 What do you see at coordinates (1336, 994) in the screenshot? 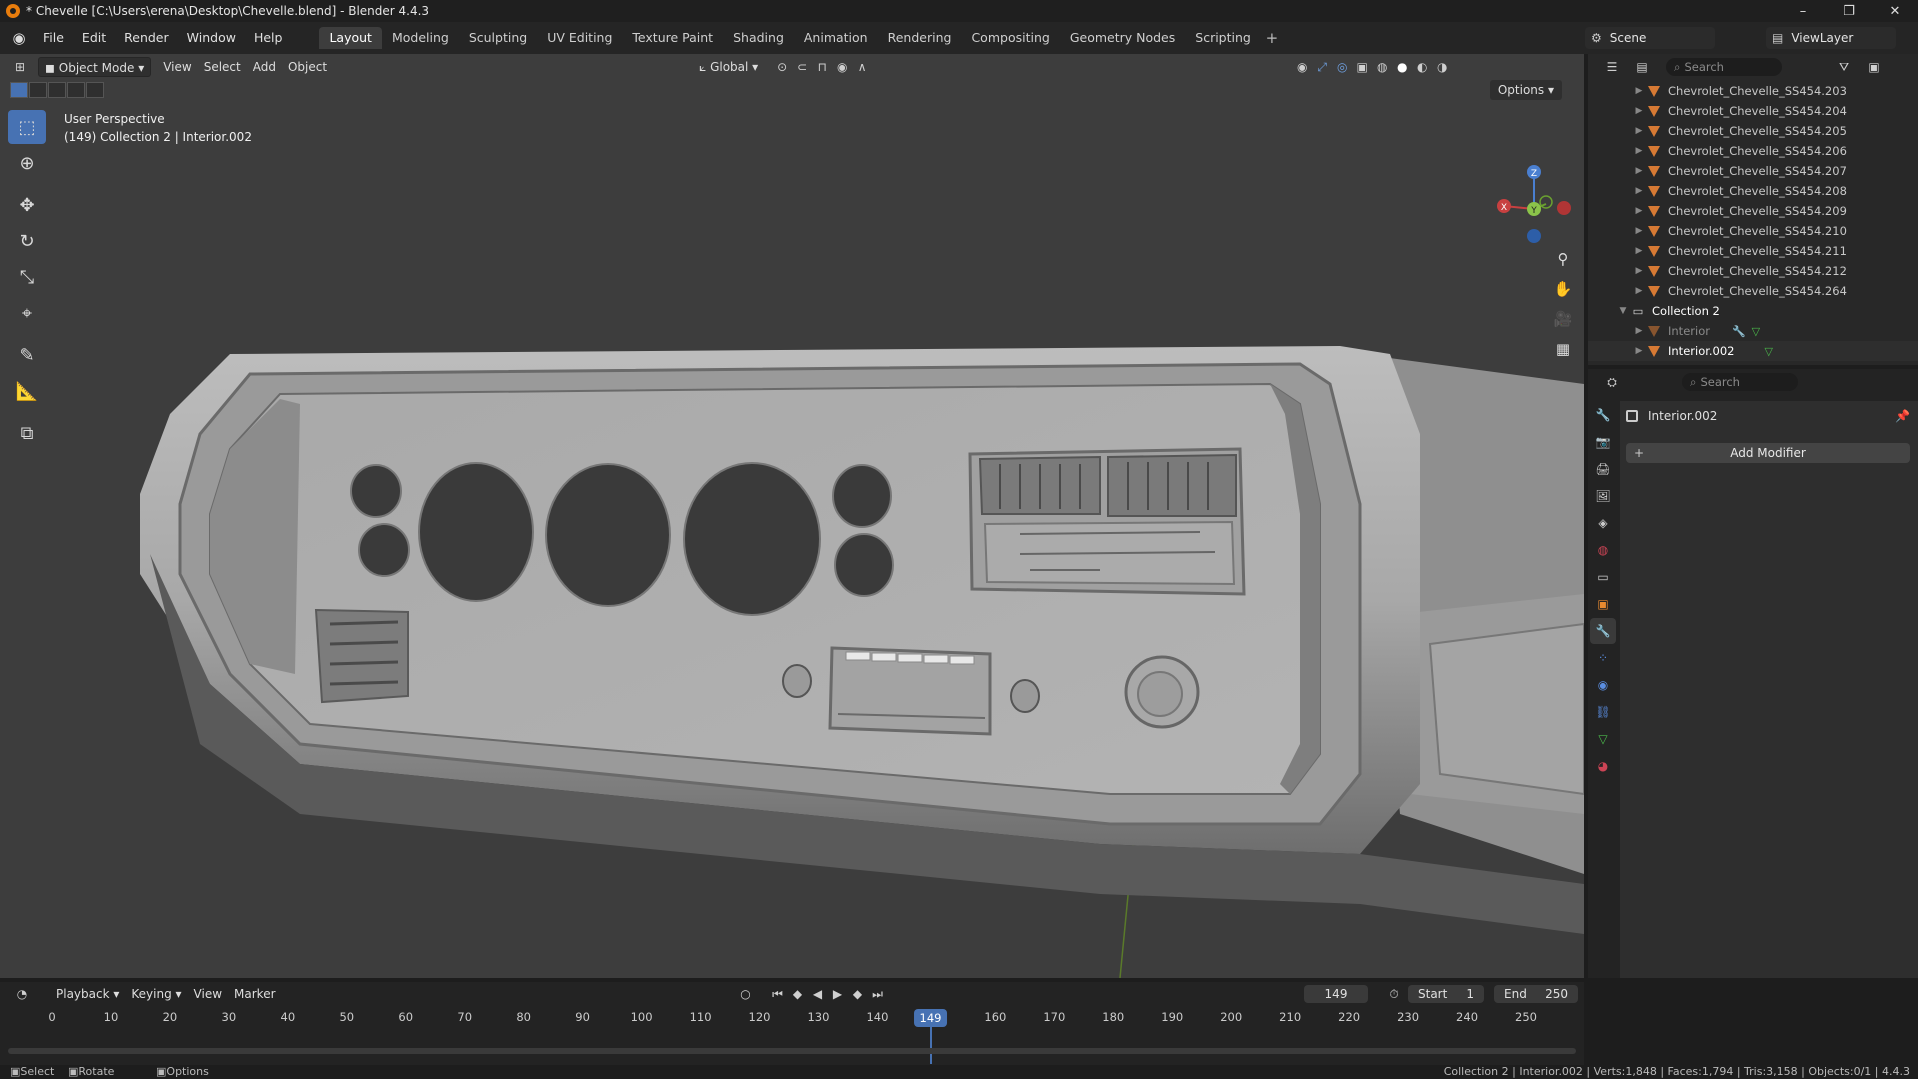
I see `current-frame-field: 149` at bounding box center [1336, 994].